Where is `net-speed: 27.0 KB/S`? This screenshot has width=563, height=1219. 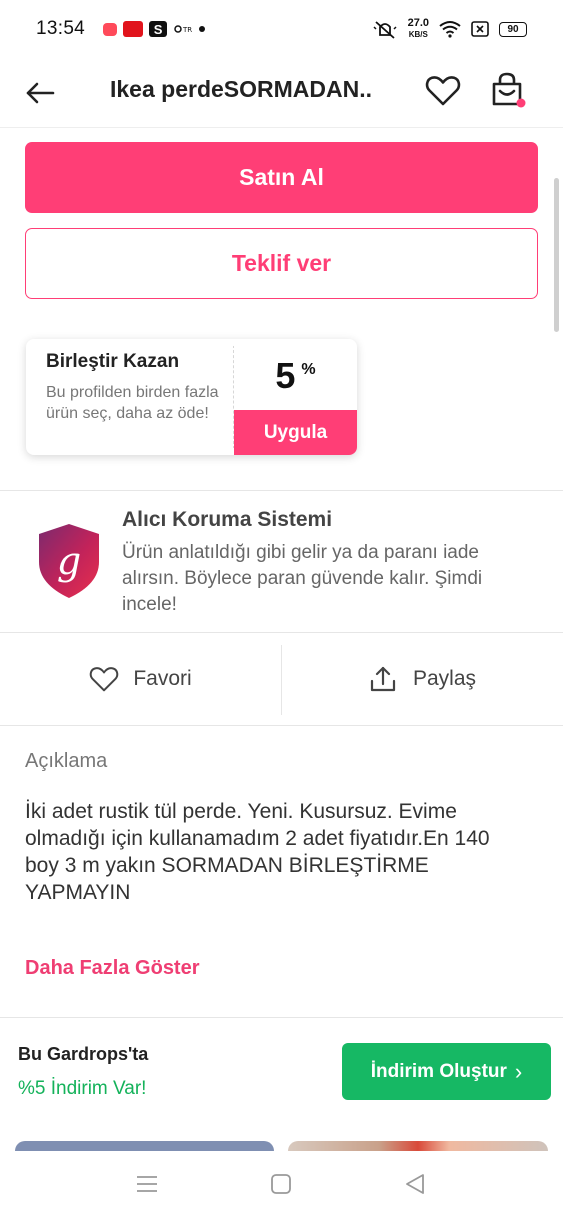
net-speed: 27.0 KB/S is located at coordinates (418, 29).